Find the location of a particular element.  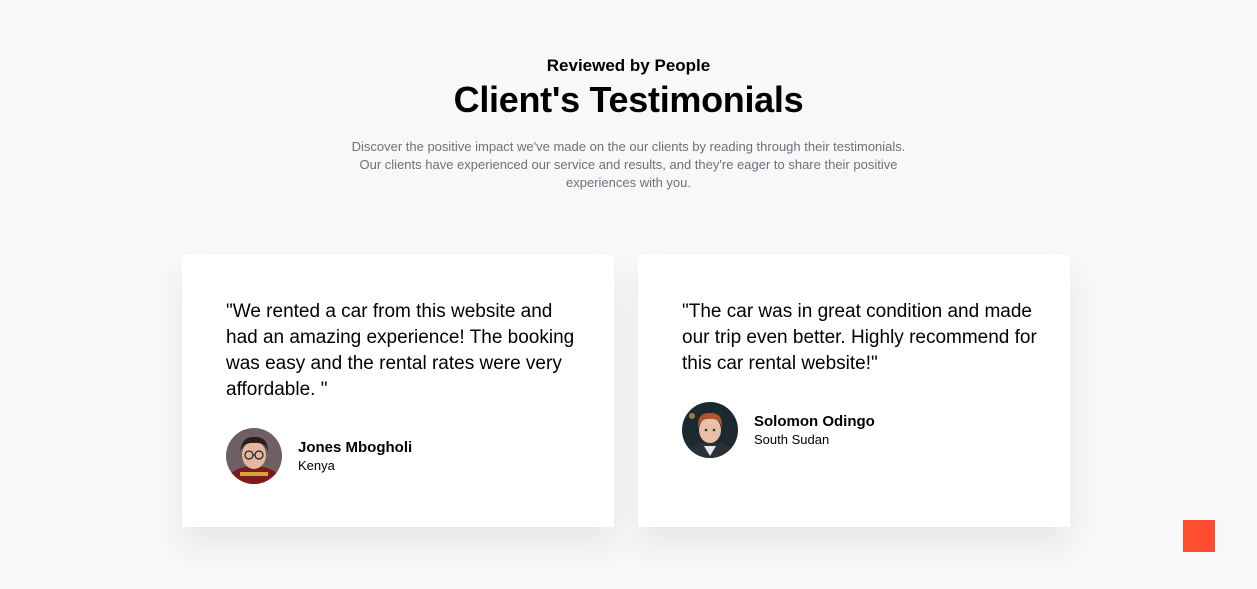

testimonial-author: Solomon Odingo South Sudan is located at coordinates (856, 430).